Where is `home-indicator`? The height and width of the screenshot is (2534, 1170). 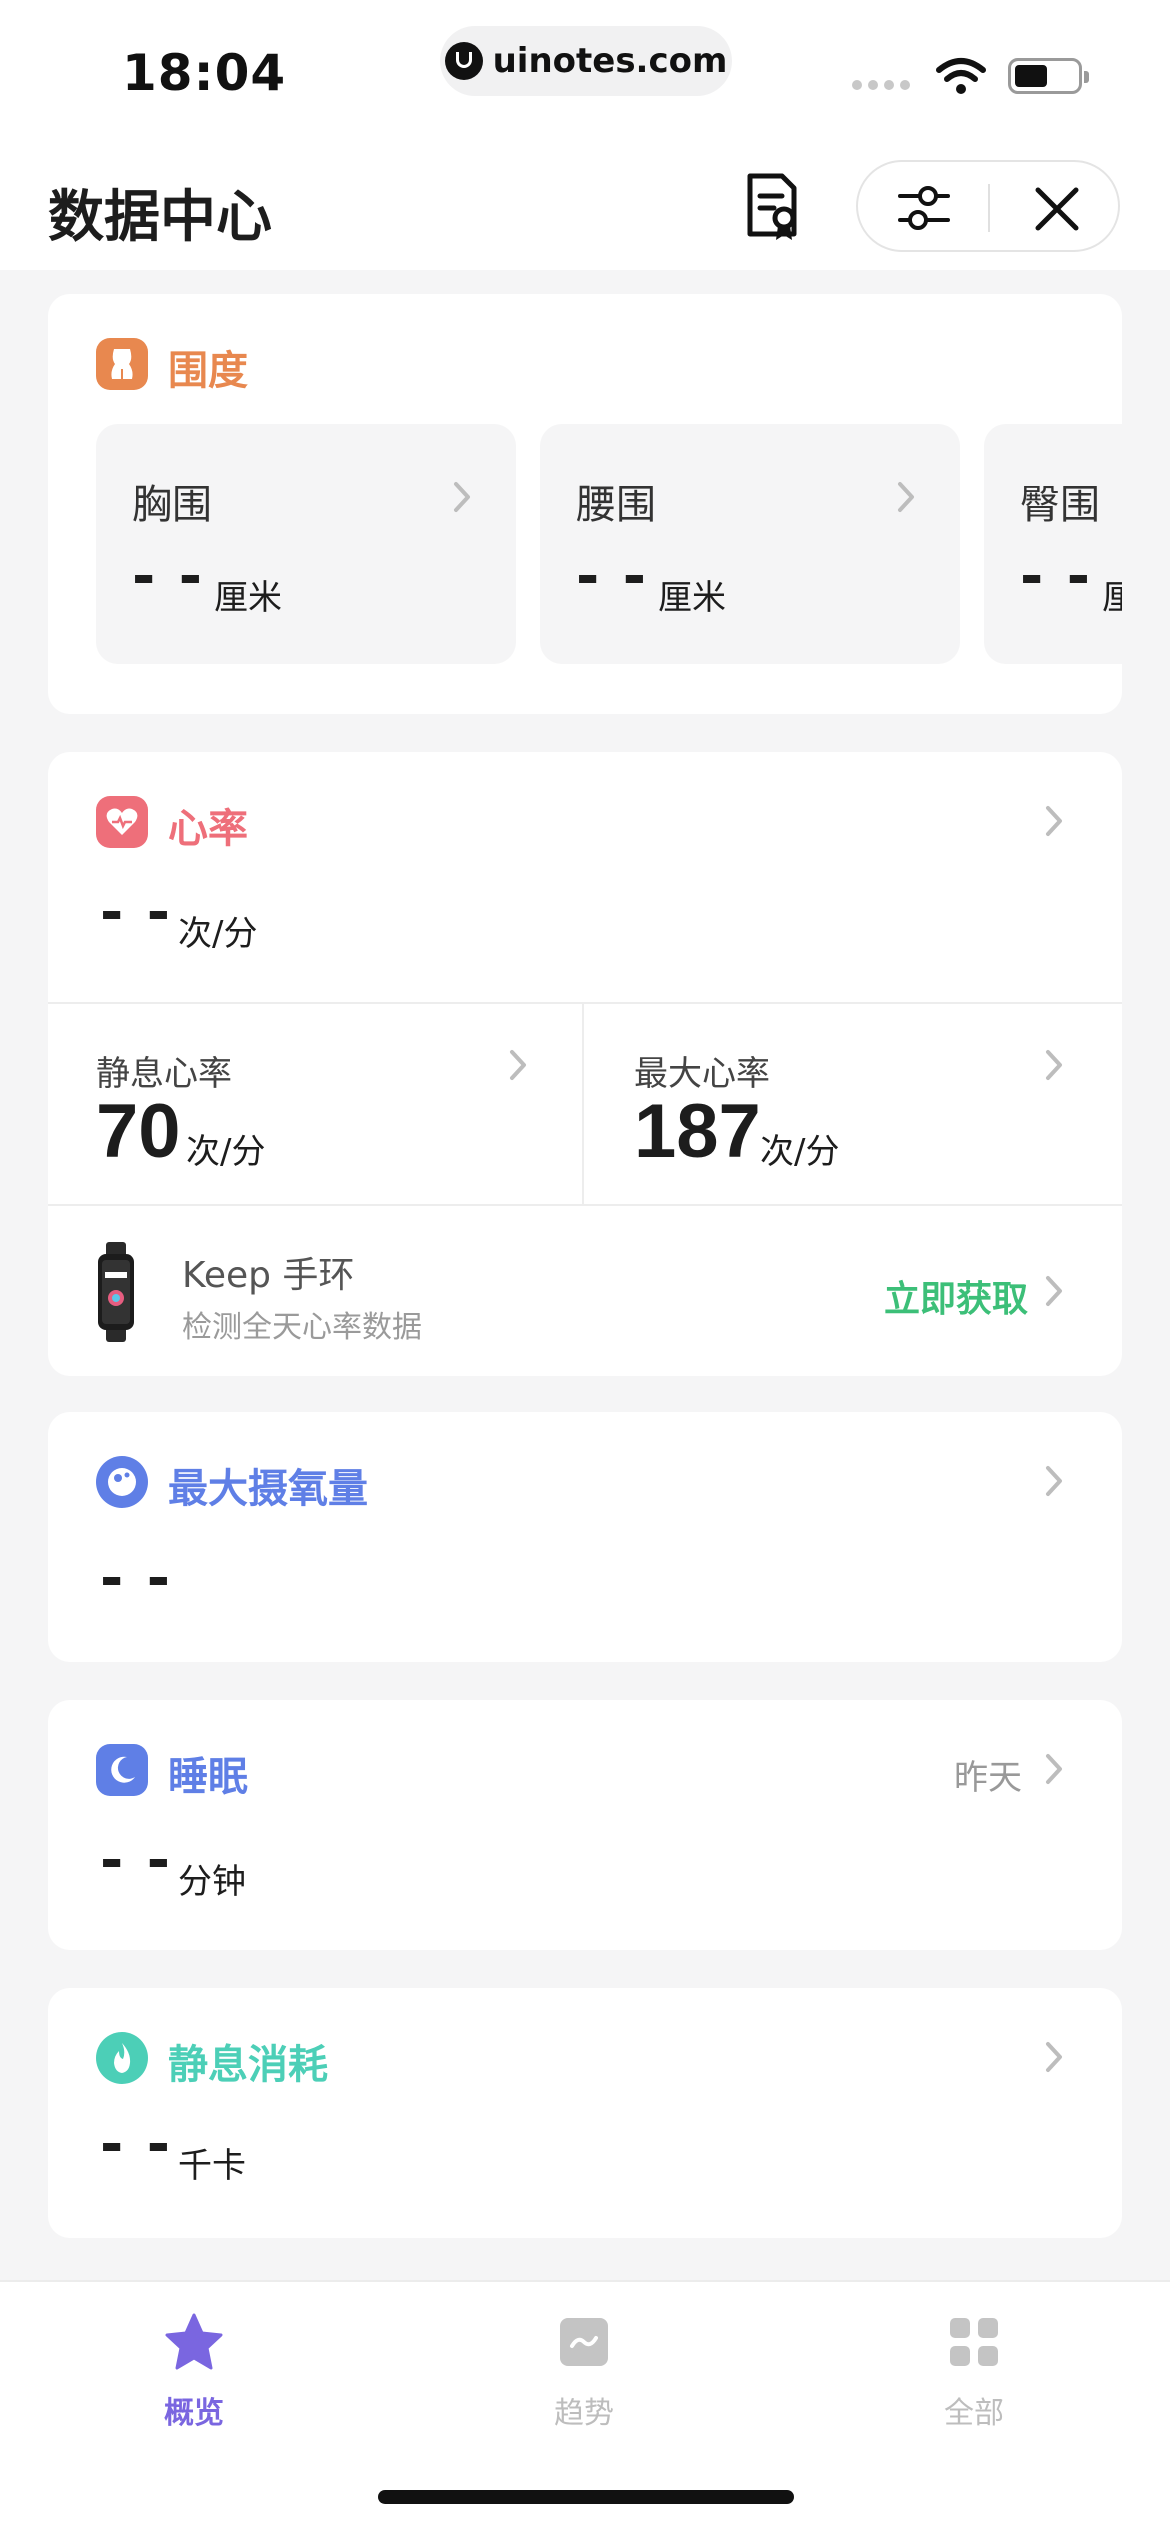 home-indicator is located at coordinates (586, 2497).